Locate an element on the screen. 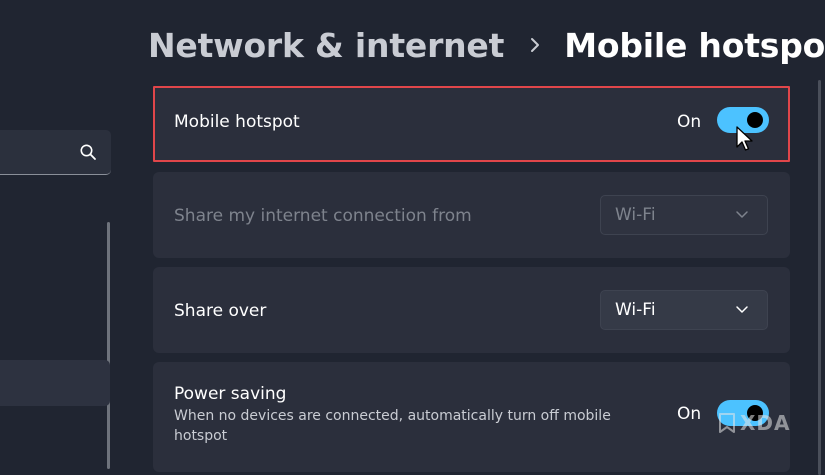 The image size is (825, 475). breadcrumb-parent-link: Network & internet is located at coordinates (326, 45).